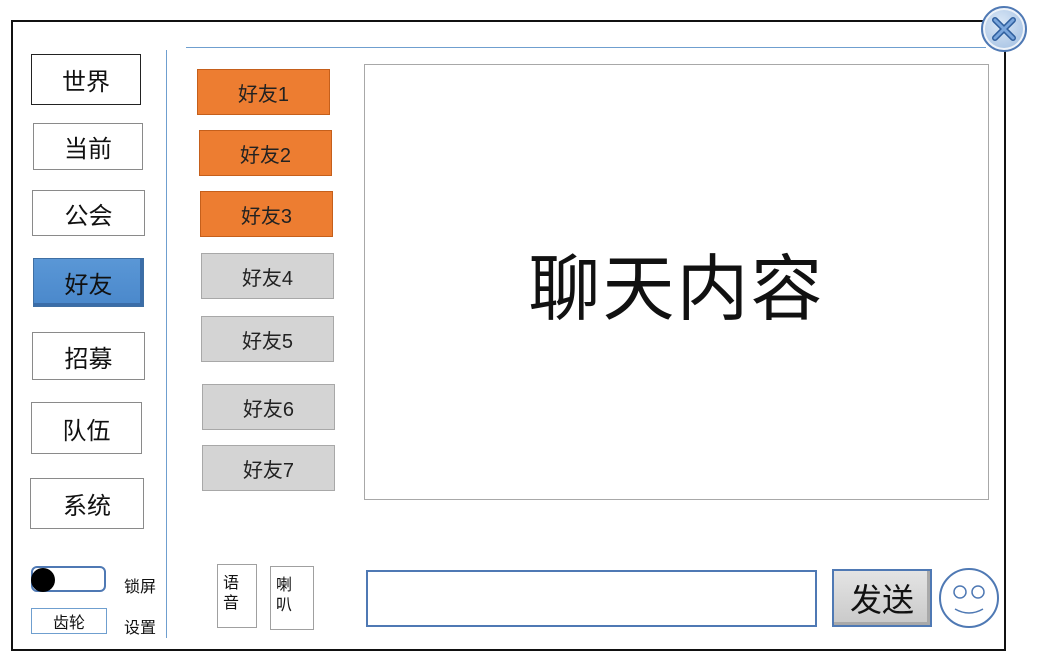 The height and width of the screenshot is (664, 1039). I want to click on smiley-icon, so click(969, 598).